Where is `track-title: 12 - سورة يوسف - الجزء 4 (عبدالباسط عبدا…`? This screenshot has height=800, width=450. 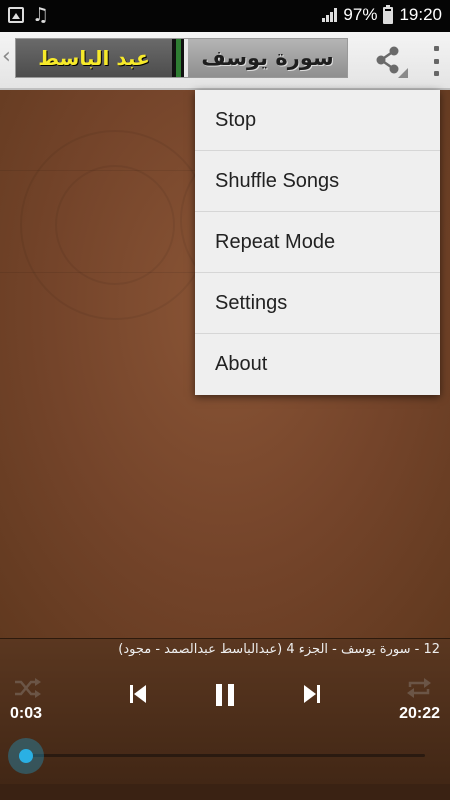 track-title: 12 - سورة يوسف - الجزء 4 (عبدالباسط عبدا… is located at coordinates (279, 649).